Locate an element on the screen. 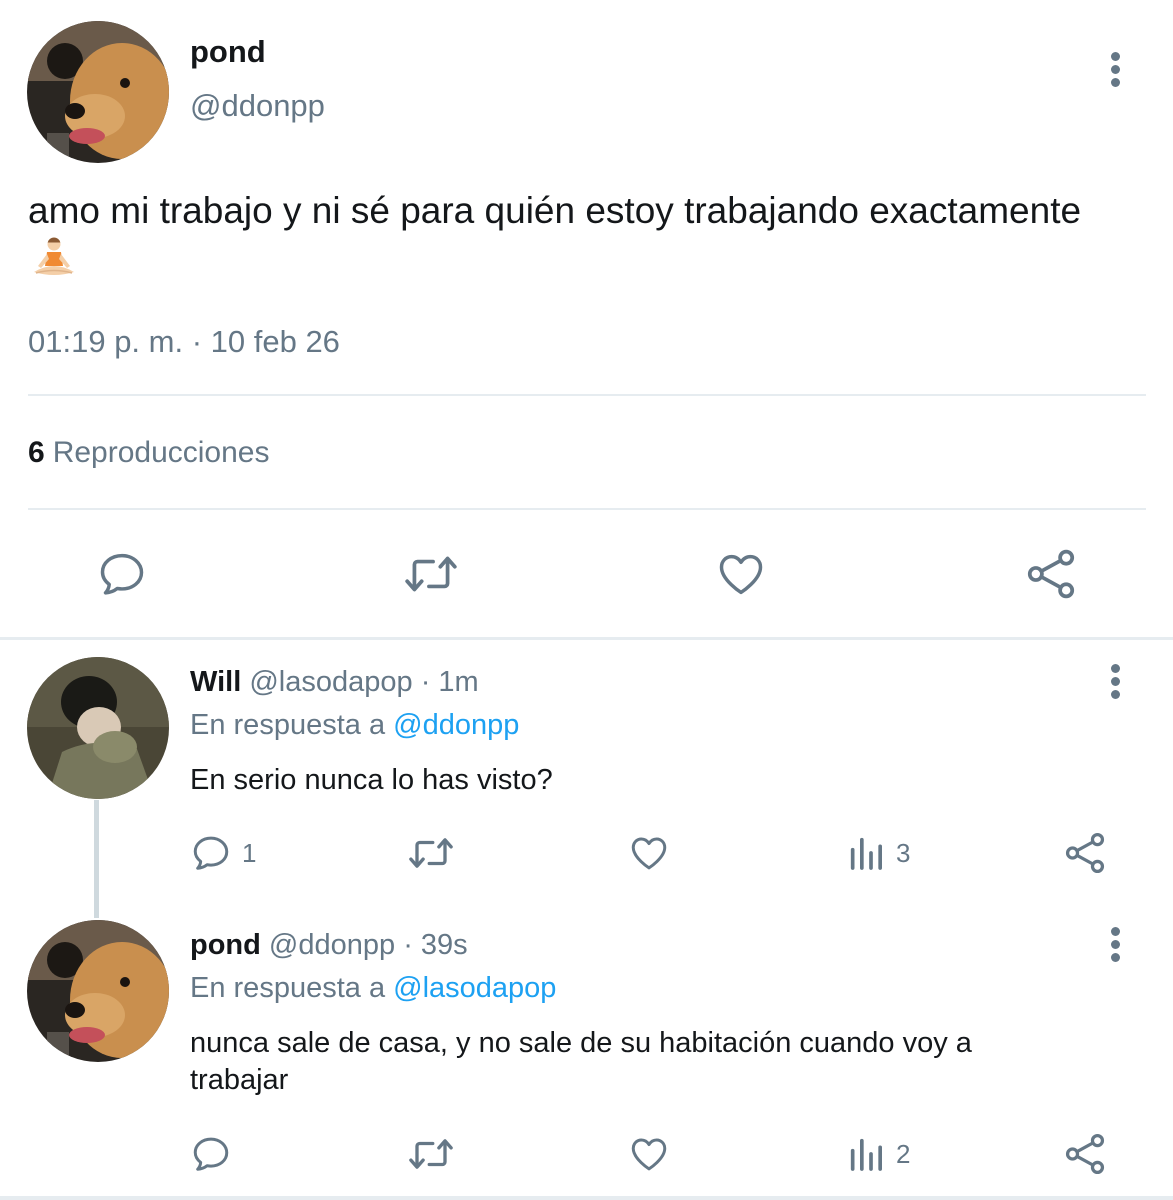 The width and height of the screenshot is (1173, 1200). reply-time: · 1m is located at coordinates (450, 682).